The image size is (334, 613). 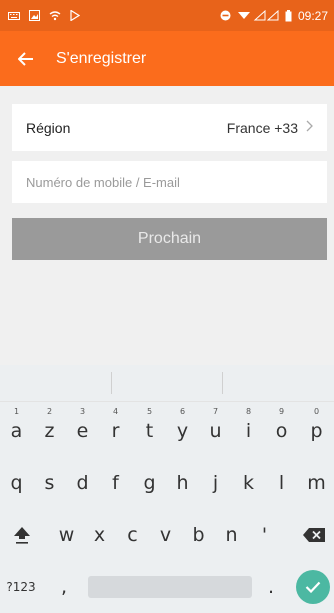 What do you see at coordinates (149, 427) in the screenshot?
I see `key-t: 5t` at bounding box center [149, 427].